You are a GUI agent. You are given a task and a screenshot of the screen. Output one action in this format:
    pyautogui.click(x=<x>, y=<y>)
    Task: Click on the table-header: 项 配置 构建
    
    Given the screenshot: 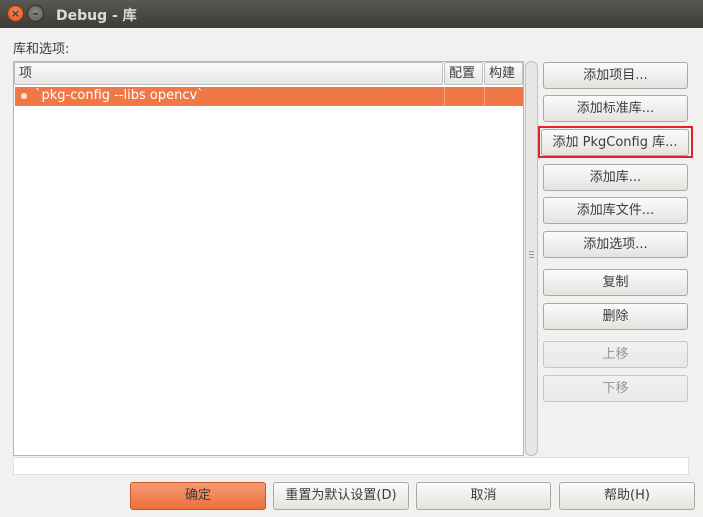 What is the action you would take?
    pyautogui.click(x=268, y=73)
    